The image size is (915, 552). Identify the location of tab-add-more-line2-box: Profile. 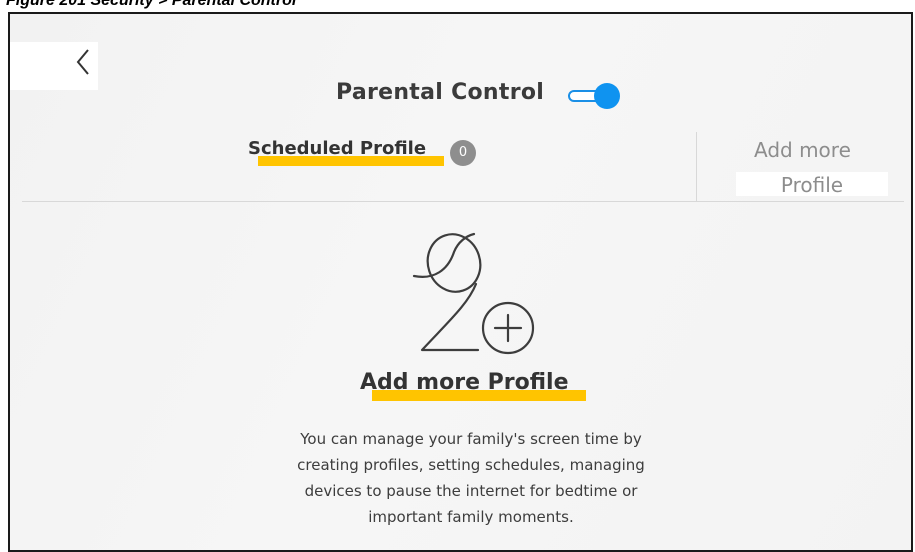
(812, 184).